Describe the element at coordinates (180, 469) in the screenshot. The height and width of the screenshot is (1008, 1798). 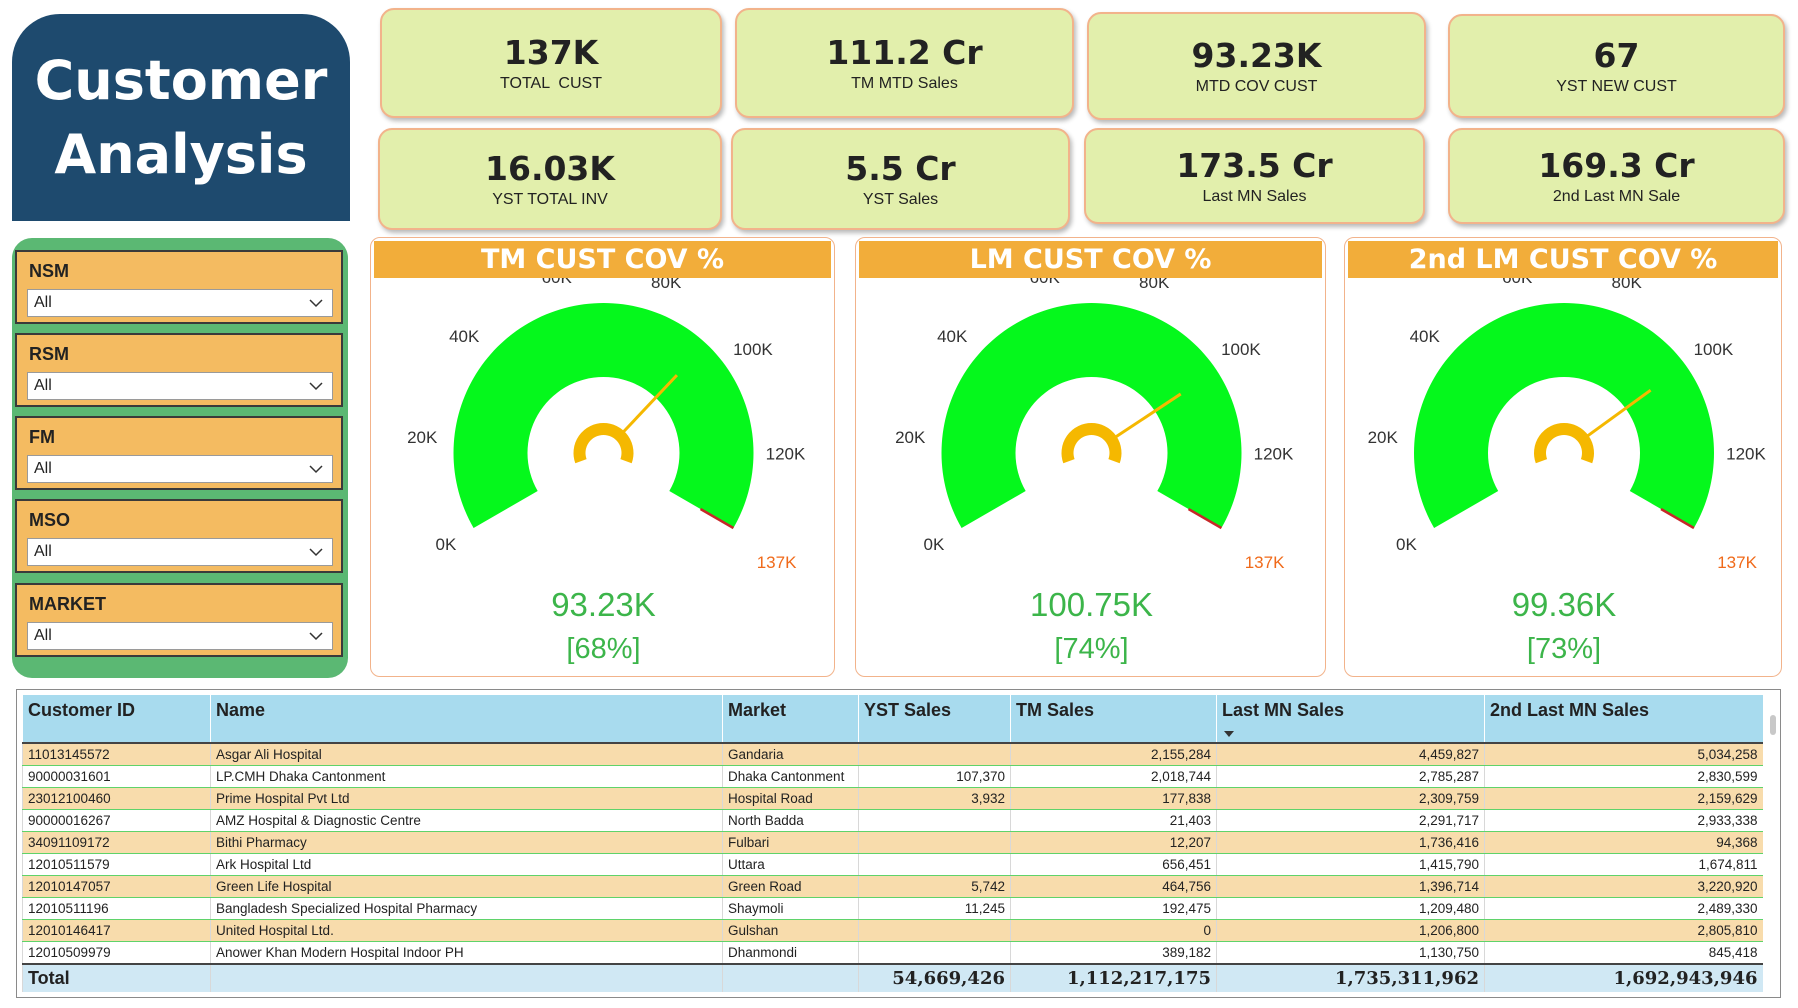
I see `fm-dropdown: All` at that location.